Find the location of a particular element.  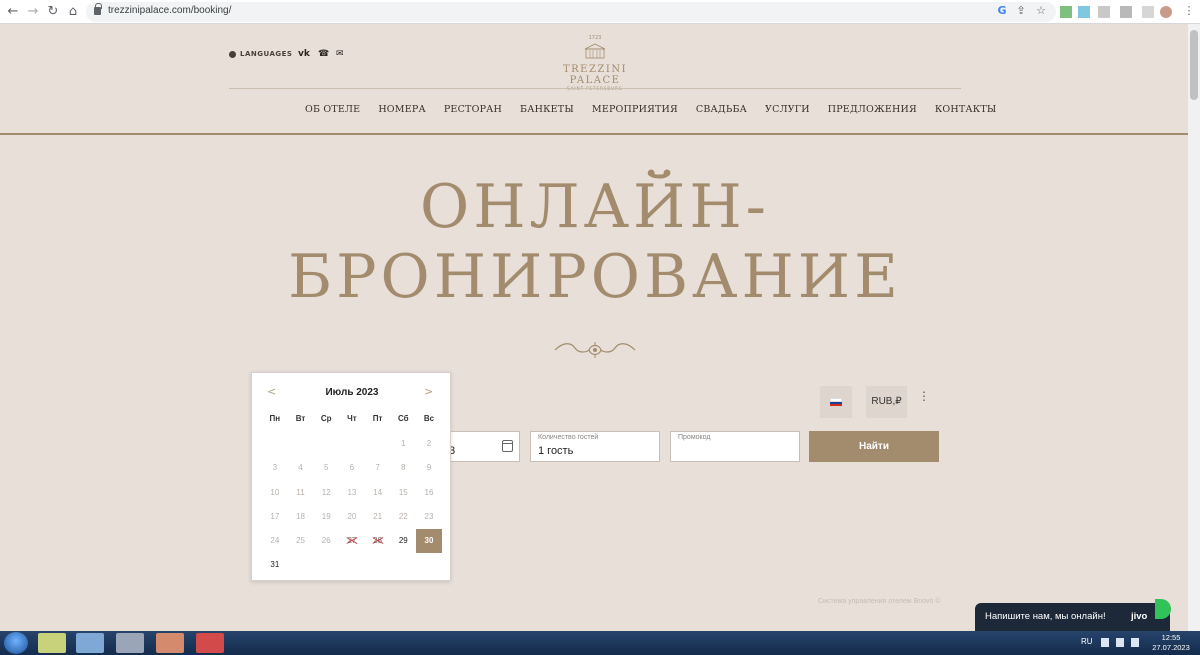

home-icon: ⌂ is located at coordinates (73, 12).